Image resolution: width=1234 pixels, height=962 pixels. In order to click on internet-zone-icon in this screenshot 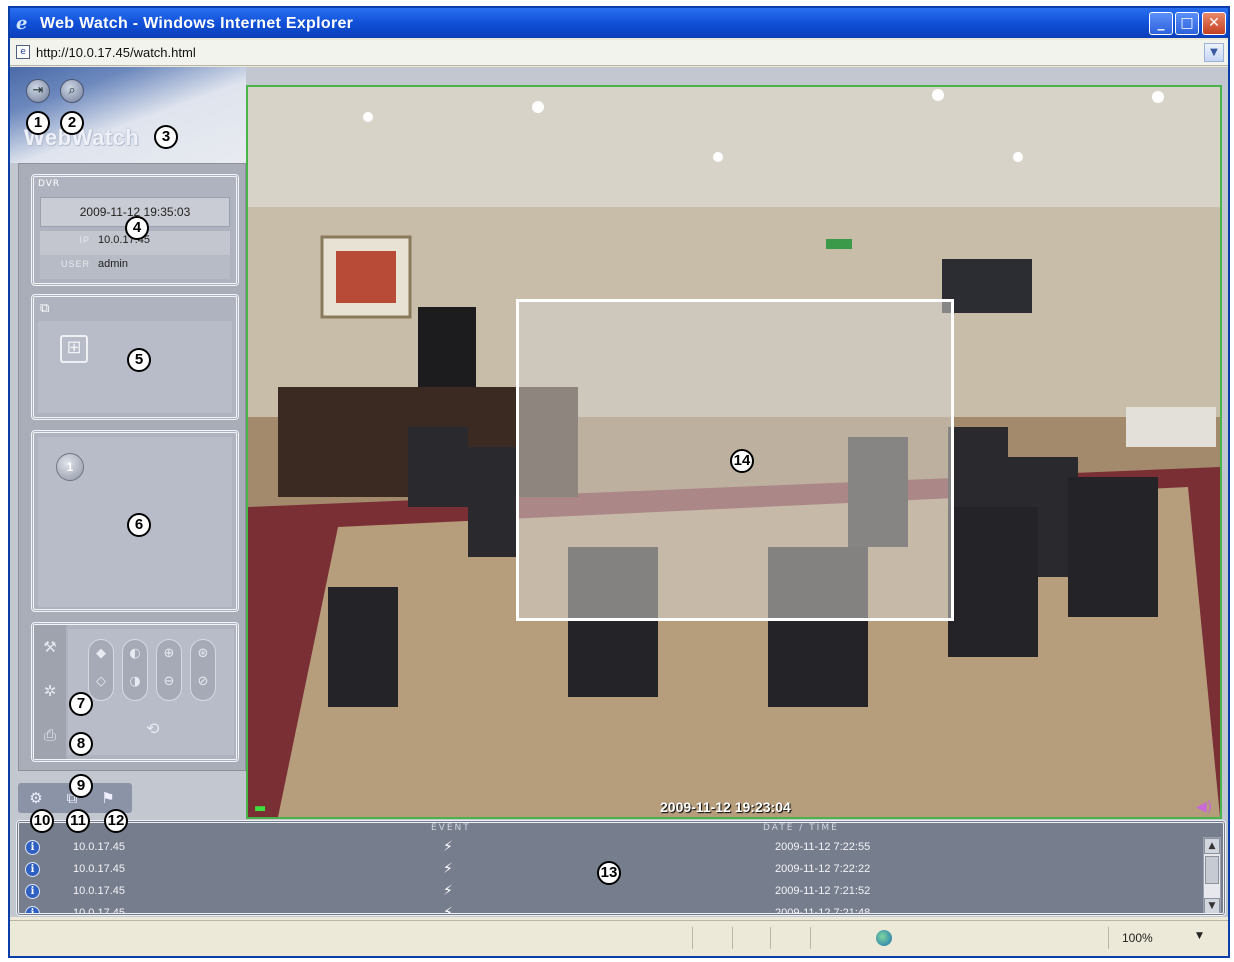, I will do `click(884, 938)`.